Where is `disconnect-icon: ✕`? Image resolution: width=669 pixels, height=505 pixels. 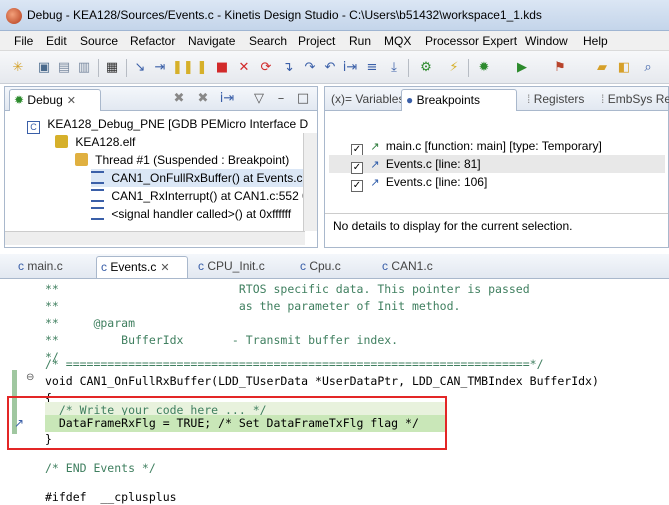 disconnect-icon: ✕ is located at coordinates (244, 68).